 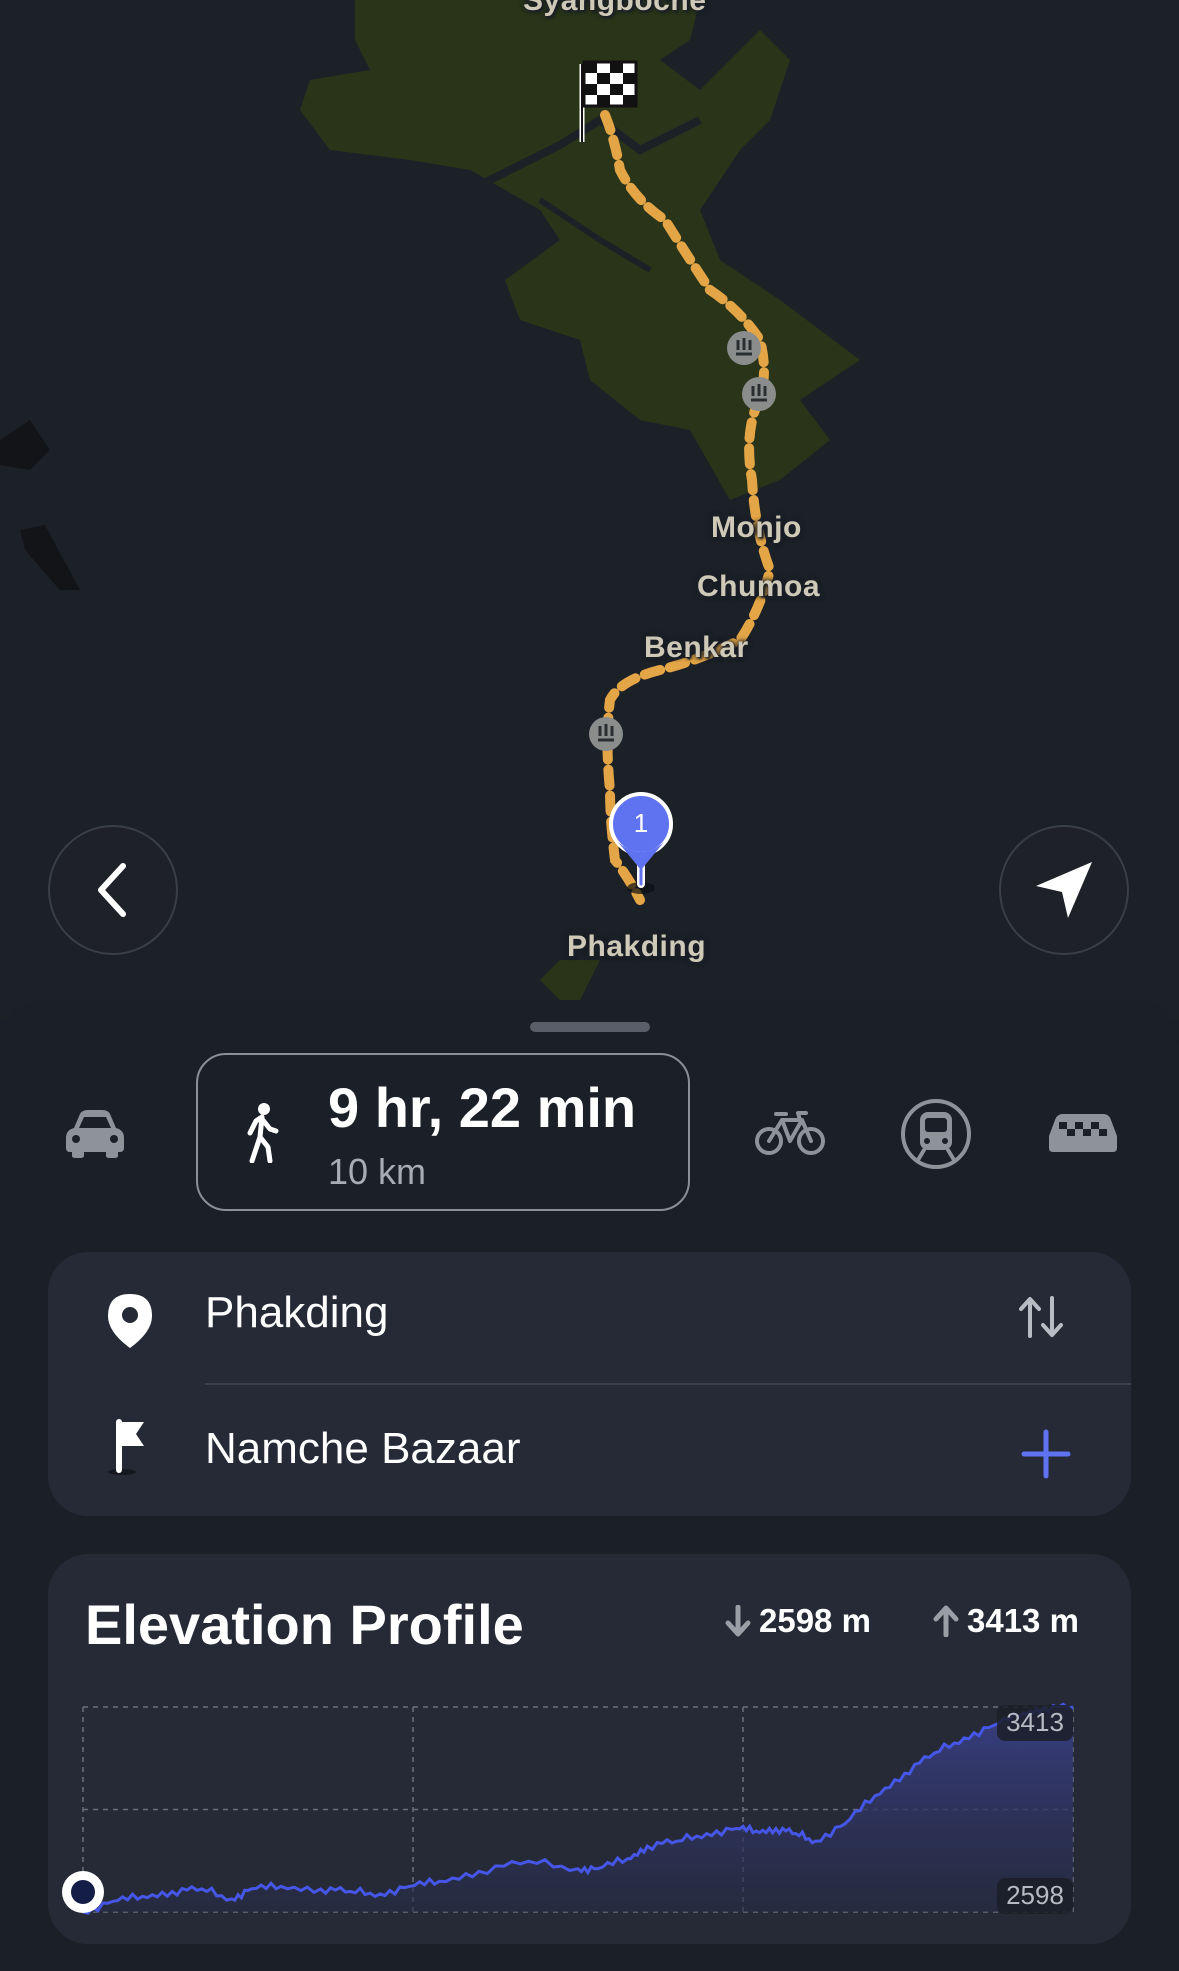 I want to click on walk-distance: 10 km, so click(x=377, y=1171).